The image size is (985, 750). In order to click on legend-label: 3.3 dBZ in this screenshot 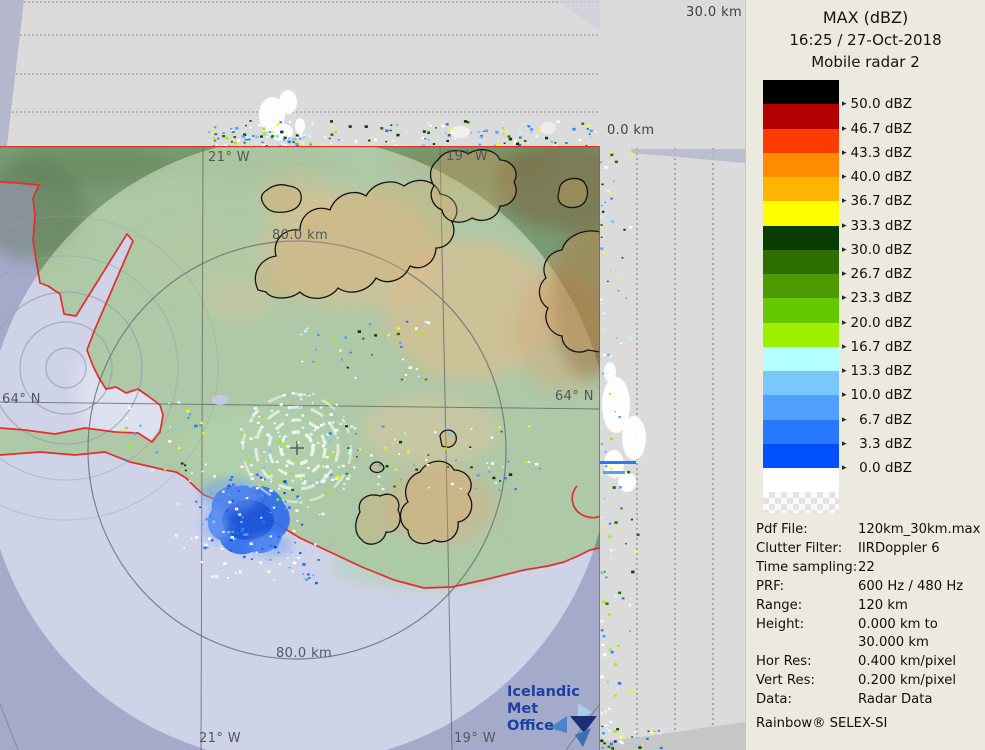, I will do `click(881, 443)`.